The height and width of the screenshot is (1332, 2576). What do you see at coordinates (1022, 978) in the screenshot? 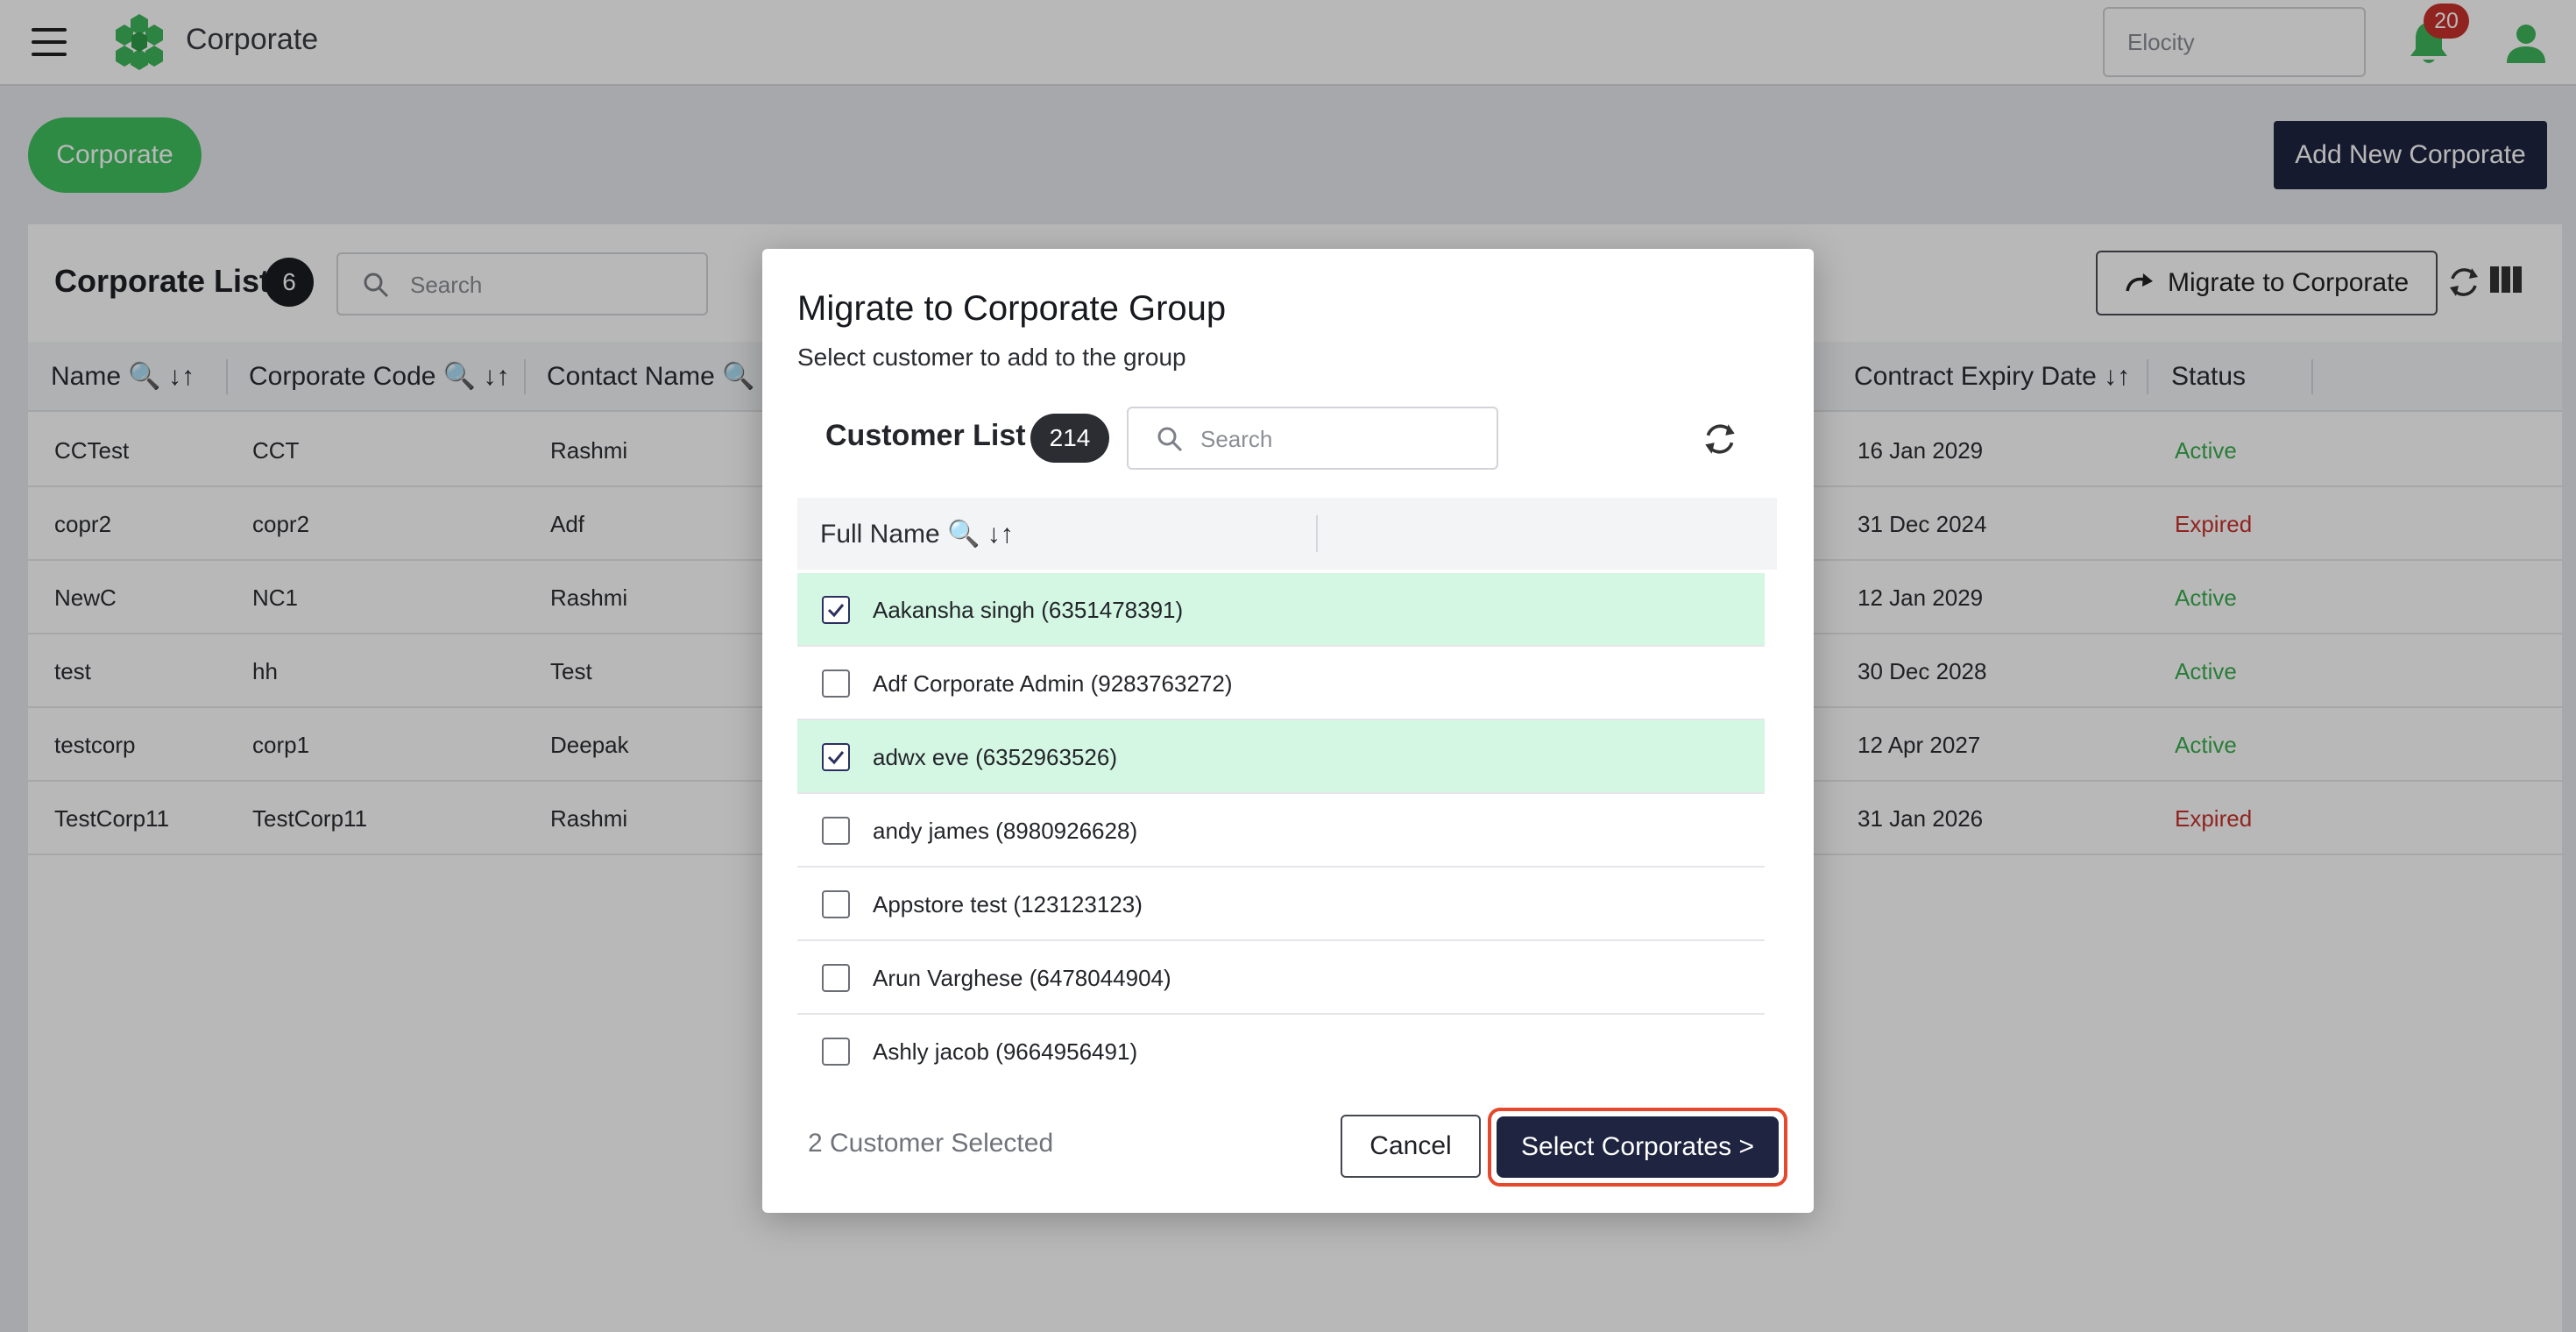
I see `customer-name: Arun Varghese (6478044904)` at bounding box center [1022, 978].